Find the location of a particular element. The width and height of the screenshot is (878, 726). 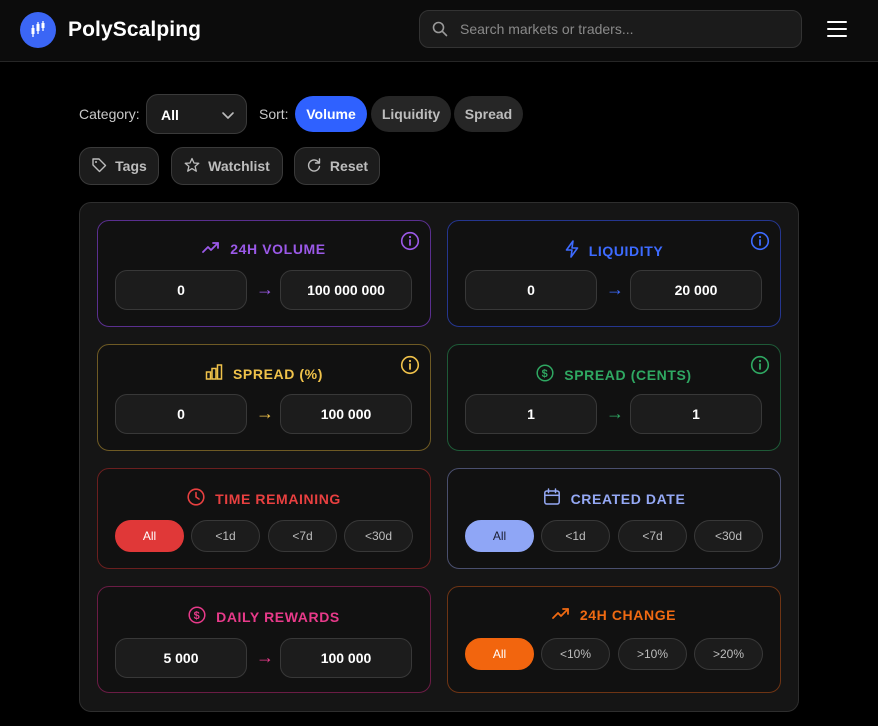

created-date-title: CREATED DATE is located at coordinates (614, 498).